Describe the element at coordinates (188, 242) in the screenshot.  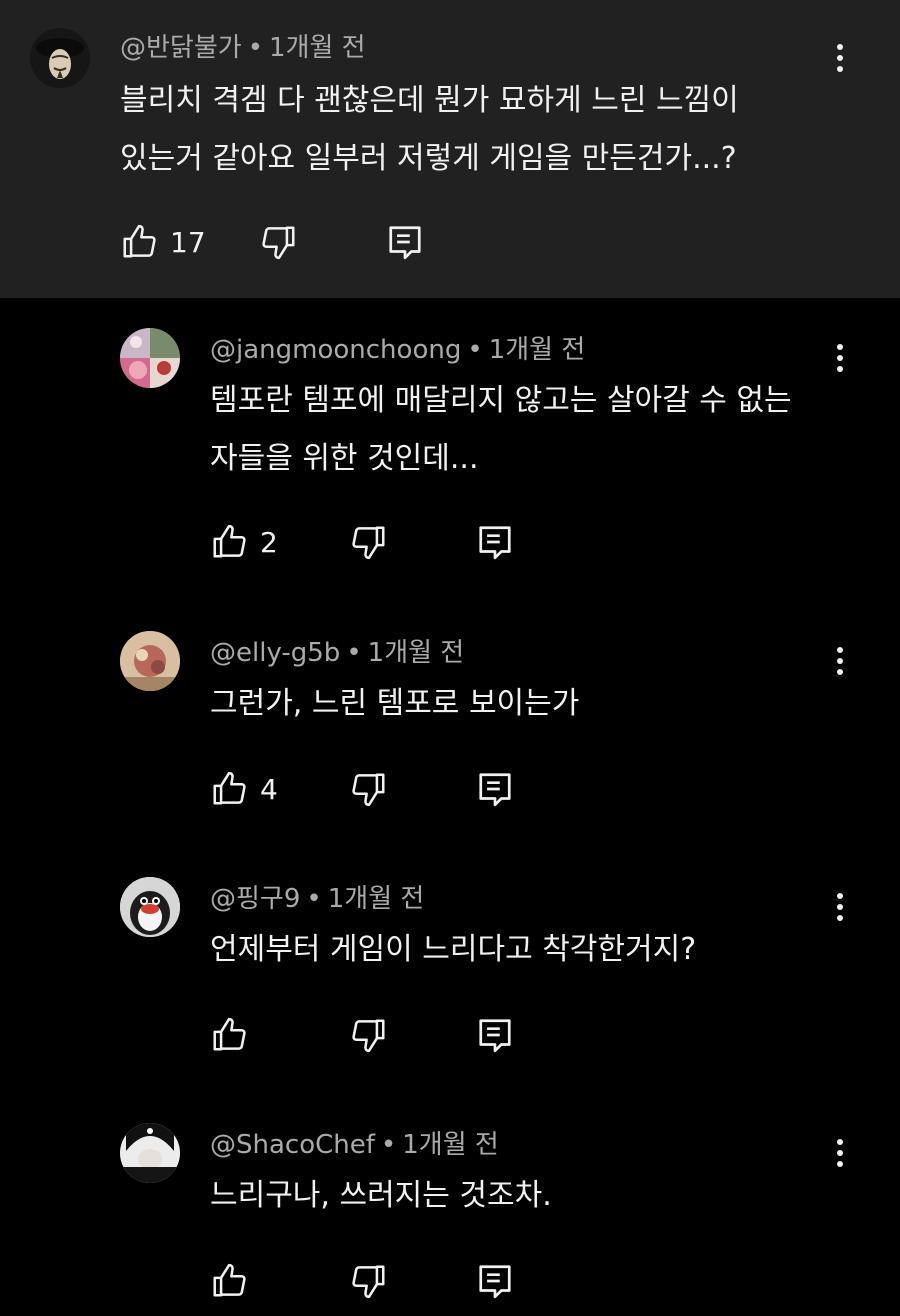
I see `like-count: 17` at that location.